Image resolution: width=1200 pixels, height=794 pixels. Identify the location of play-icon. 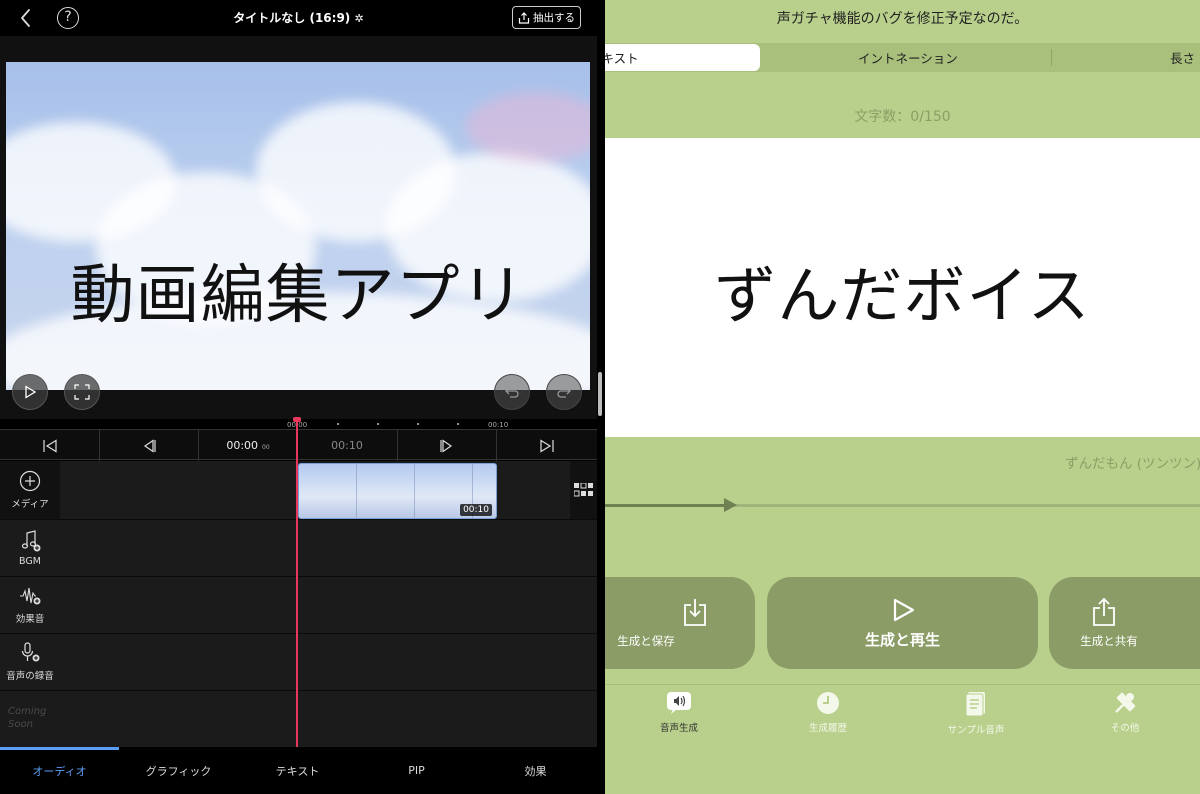
(903, 609).